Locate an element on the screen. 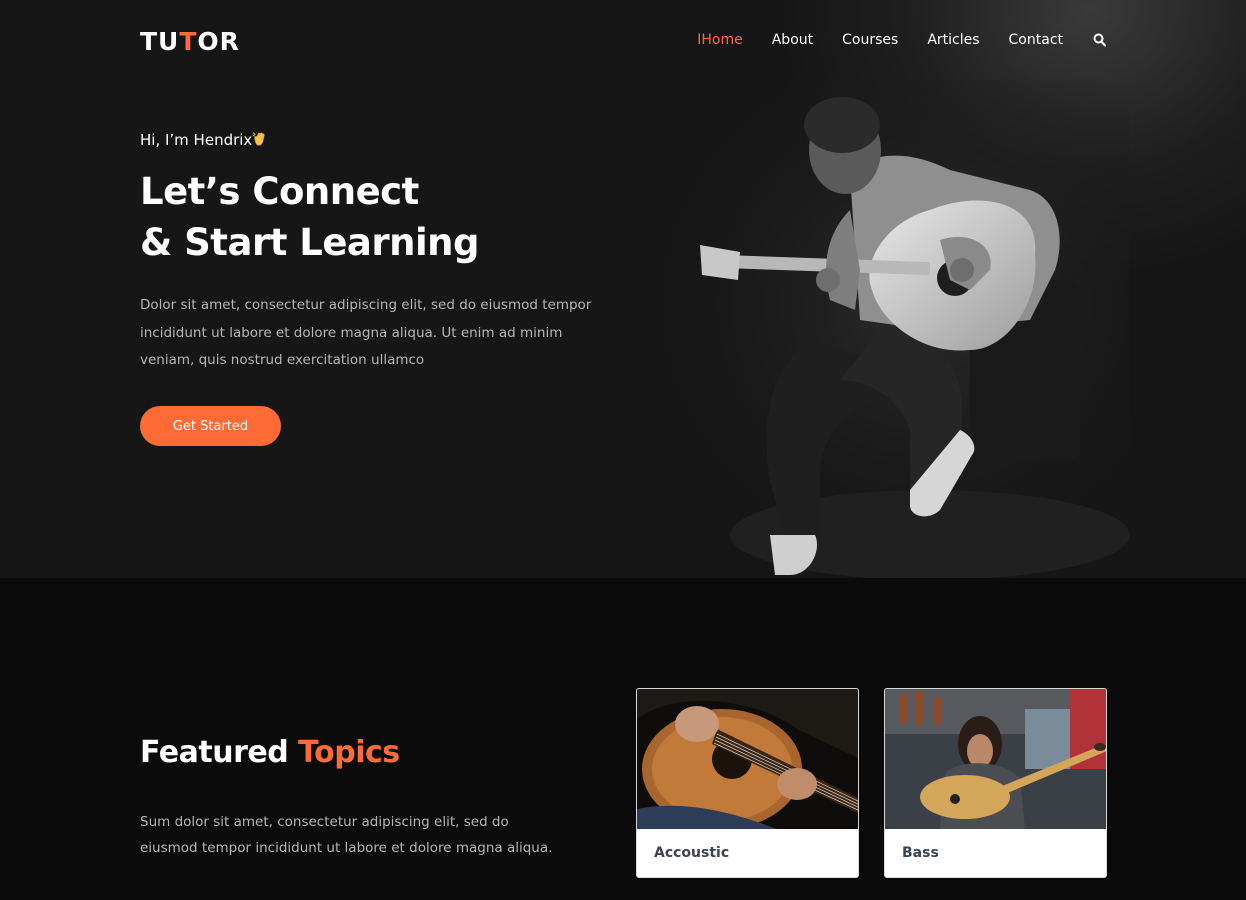  nav-articles: Articles is located at coordinates (953, 40).